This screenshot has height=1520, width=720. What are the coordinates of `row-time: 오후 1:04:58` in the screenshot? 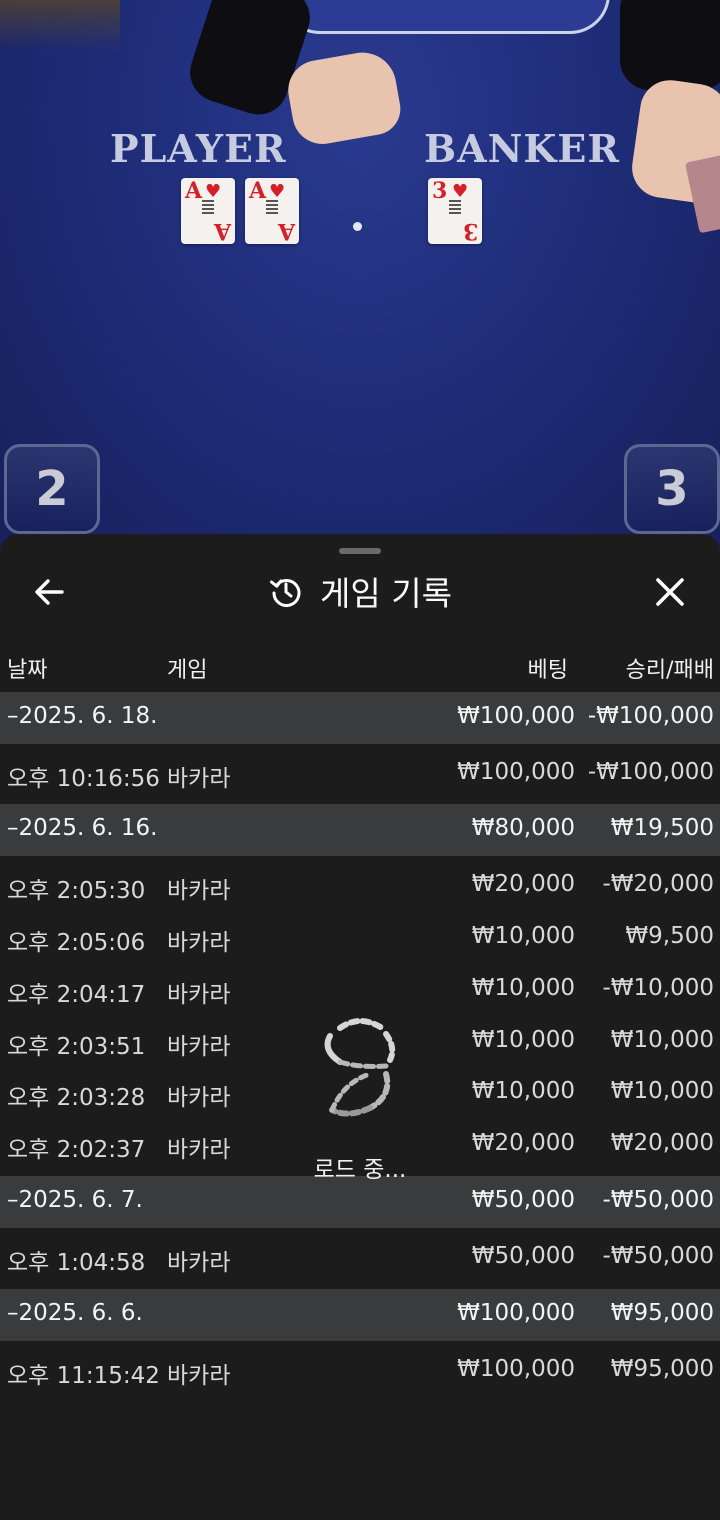 It's located at (76, 1263).